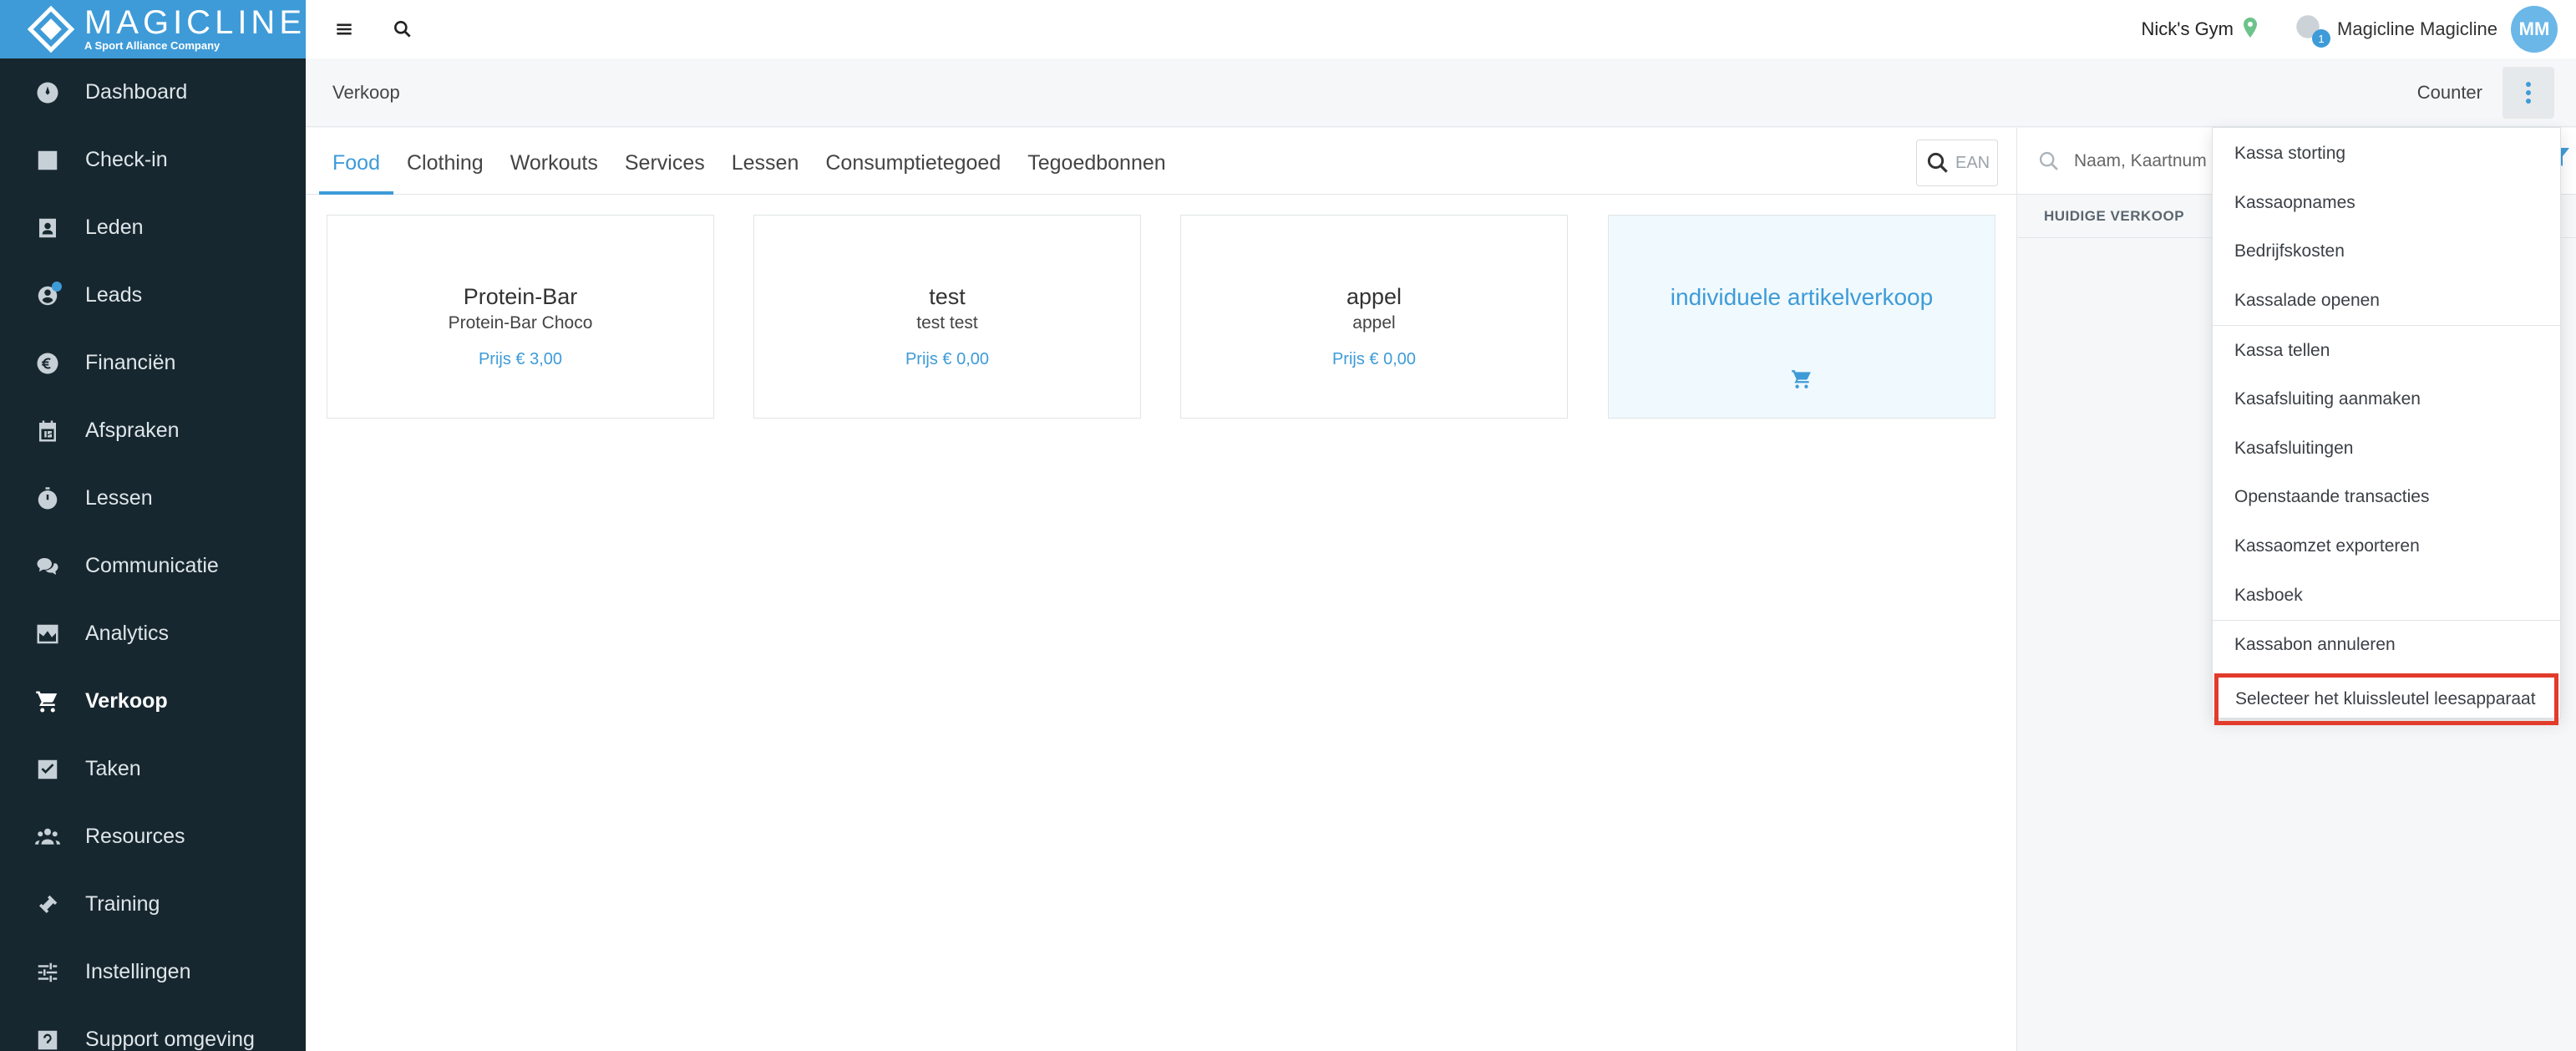  Describe the element at coordinates (2386, 154) in the screenshot. I see `menu-item-kassa-storting: Kassa storting` at that location.